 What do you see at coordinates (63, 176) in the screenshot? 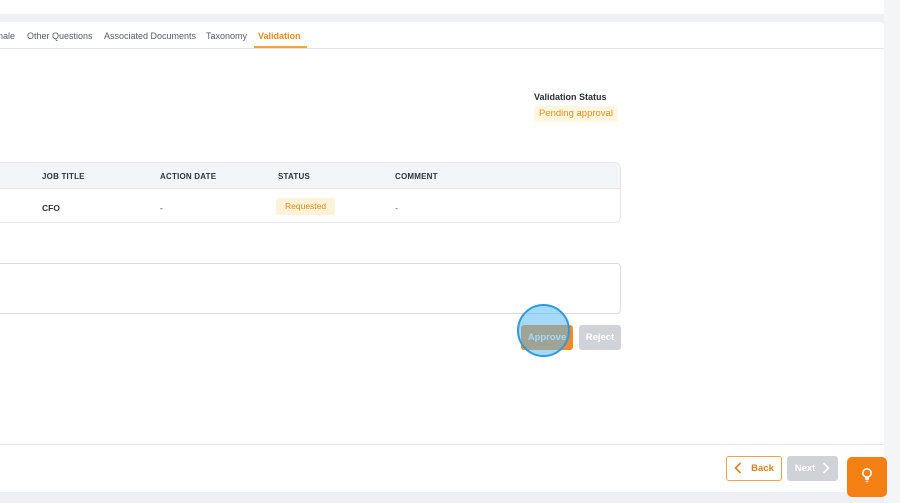
I see `column-header-job-title: JOB TITLE` at bounding box center [63, 176].